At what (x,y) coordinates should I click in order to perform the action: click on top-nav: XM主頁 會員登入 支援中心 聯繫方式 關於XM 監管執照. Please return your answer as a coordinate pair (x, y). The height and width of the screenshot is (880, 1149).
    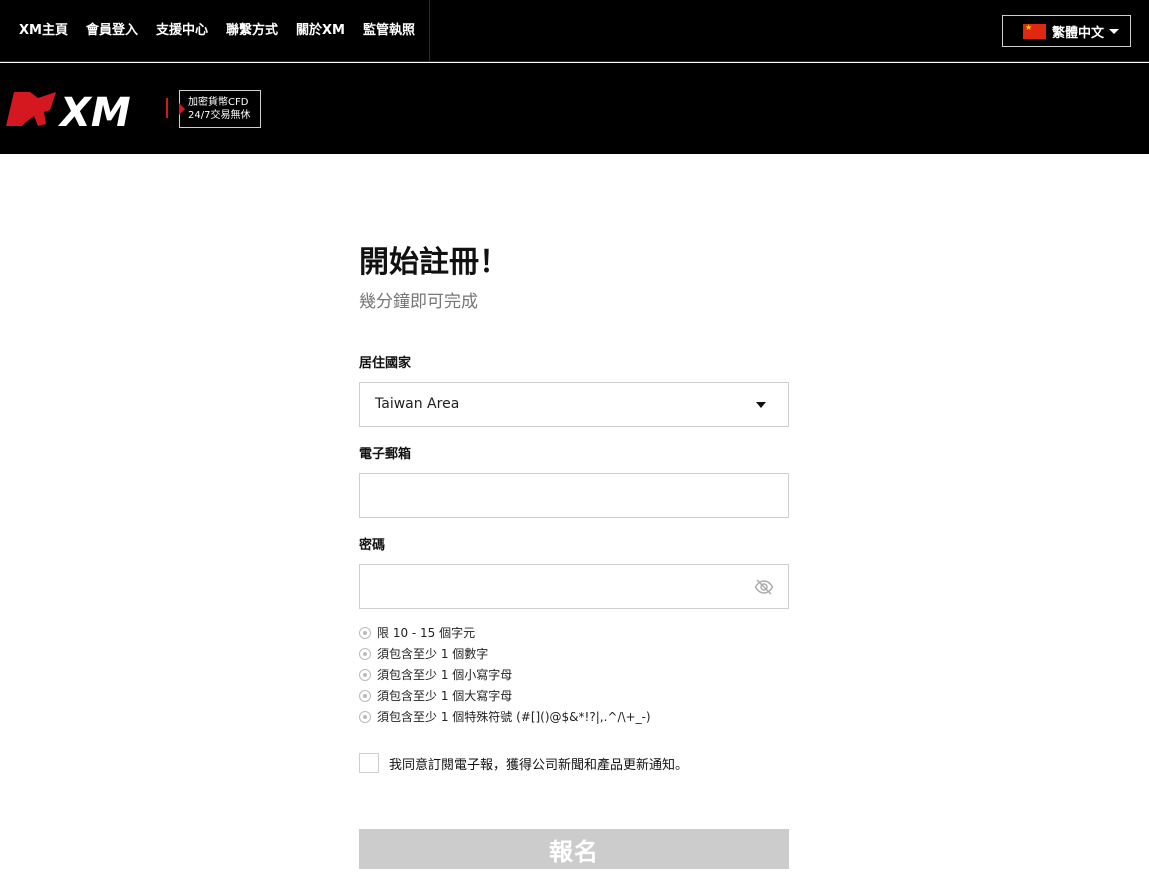
    Looking at the image, I should click on (215, 31).